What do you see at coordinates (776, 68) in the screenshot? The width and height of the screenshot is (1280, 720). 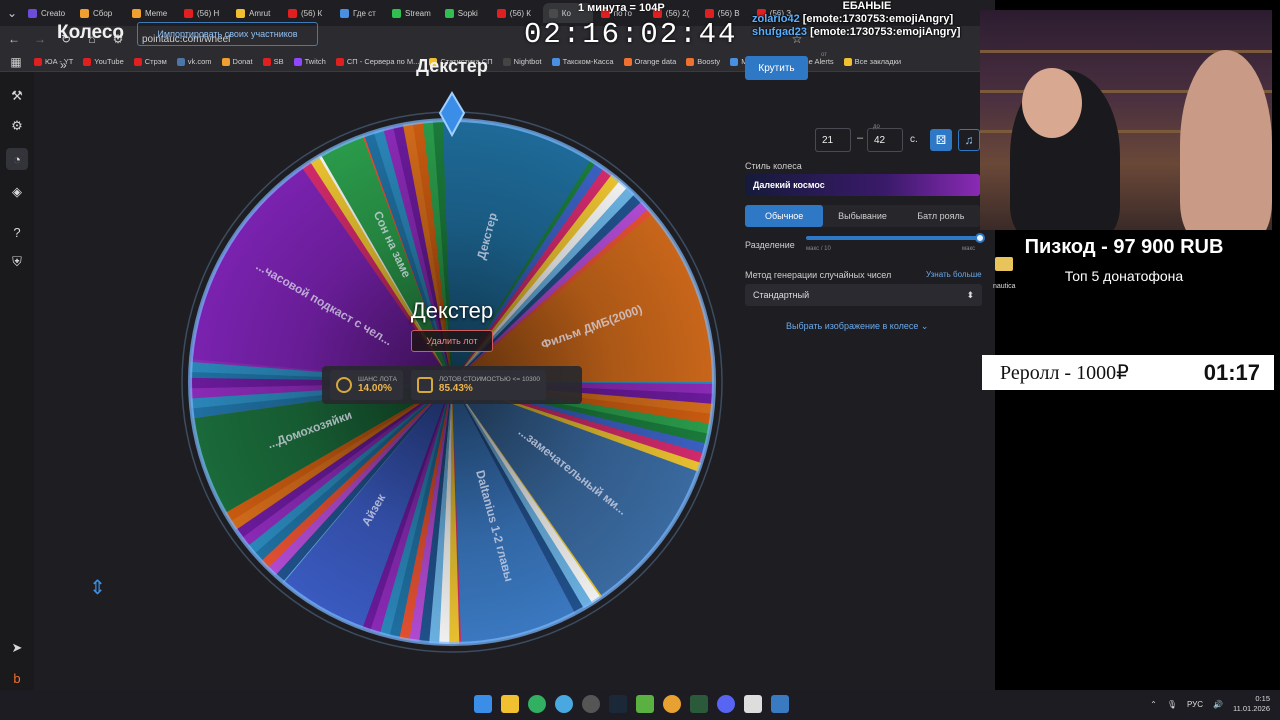 I see `spin-button: Крутить` at bounding box center [776, 68].